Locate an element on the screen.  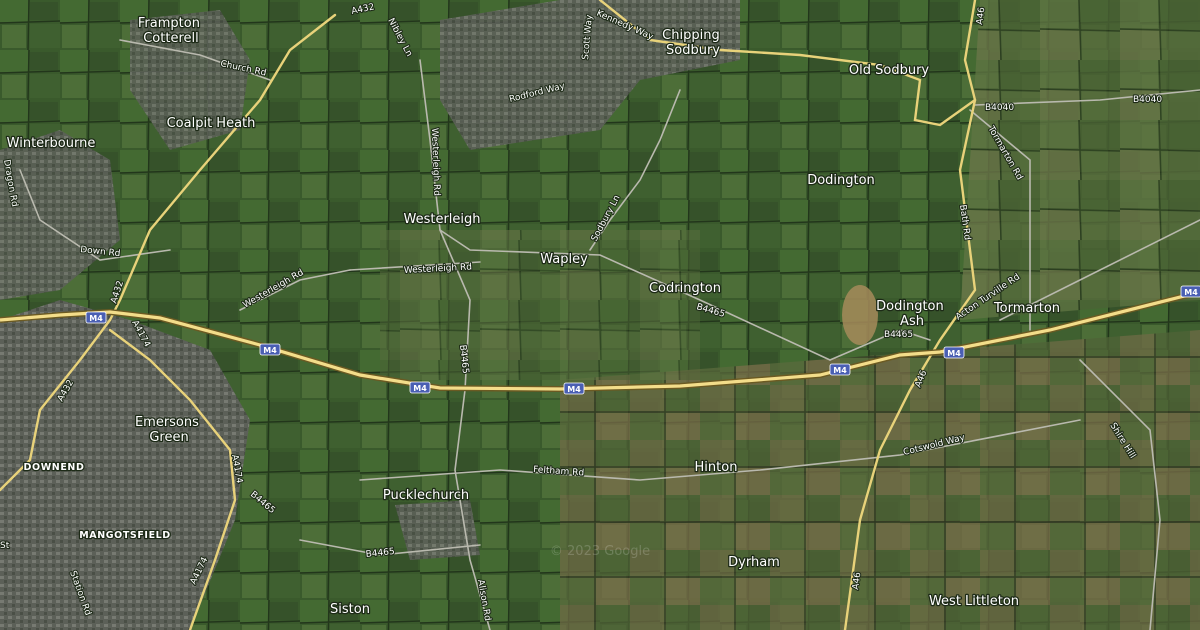
m4-shield-b: M4 is located at coordinates (420, 387).